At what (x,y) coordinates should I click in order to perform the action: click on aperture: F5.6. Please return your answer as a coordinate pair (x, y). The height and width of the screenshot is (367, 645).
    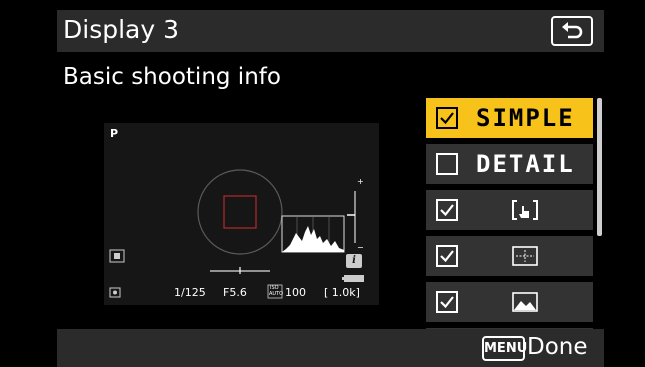
    Looking at the image, I should click on (235, 292).